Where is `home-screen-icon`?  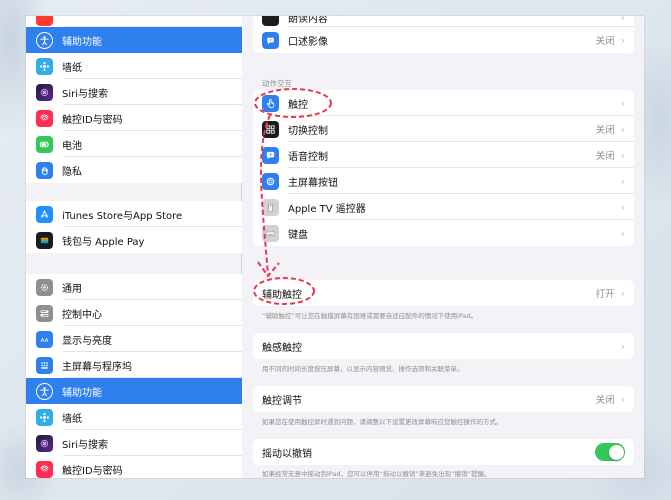 home-screen-icon is located at coordinates (44, 365).